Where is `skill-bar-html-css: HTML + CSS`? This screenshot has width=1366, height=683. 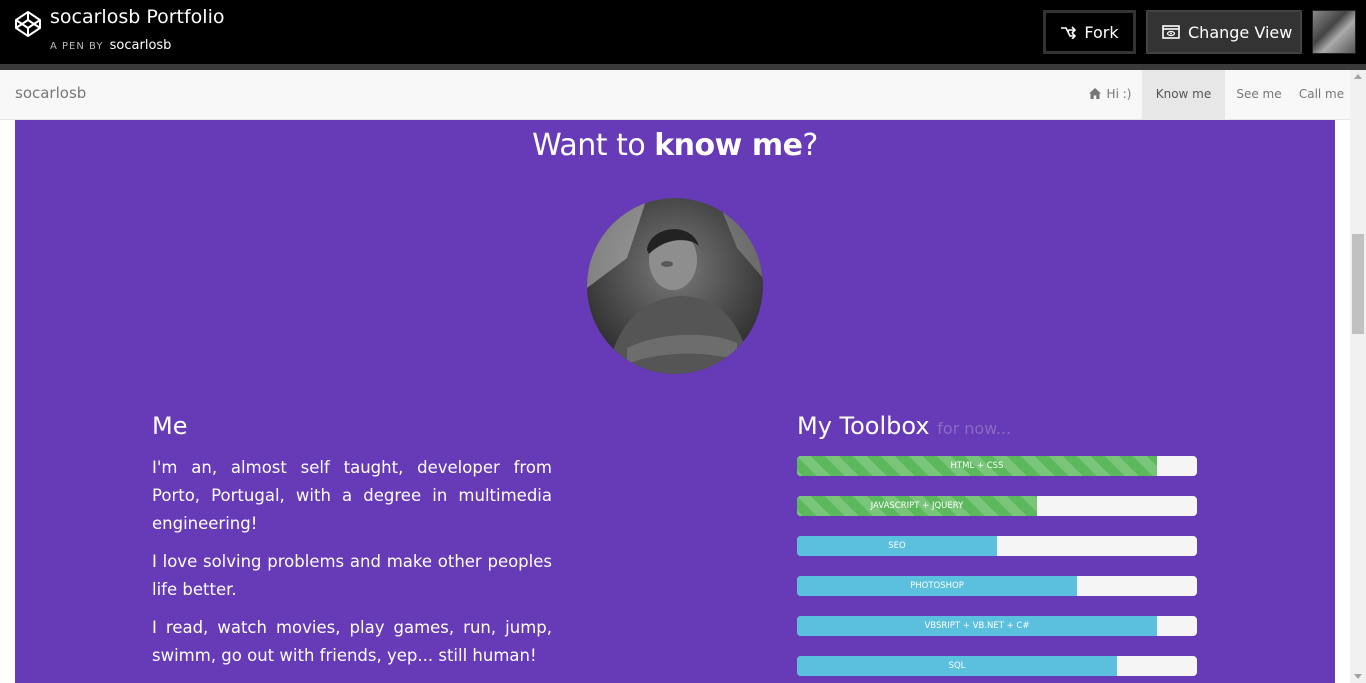
skill-bar-html-css: HTML + CSS is located at coordinates (997, 466).